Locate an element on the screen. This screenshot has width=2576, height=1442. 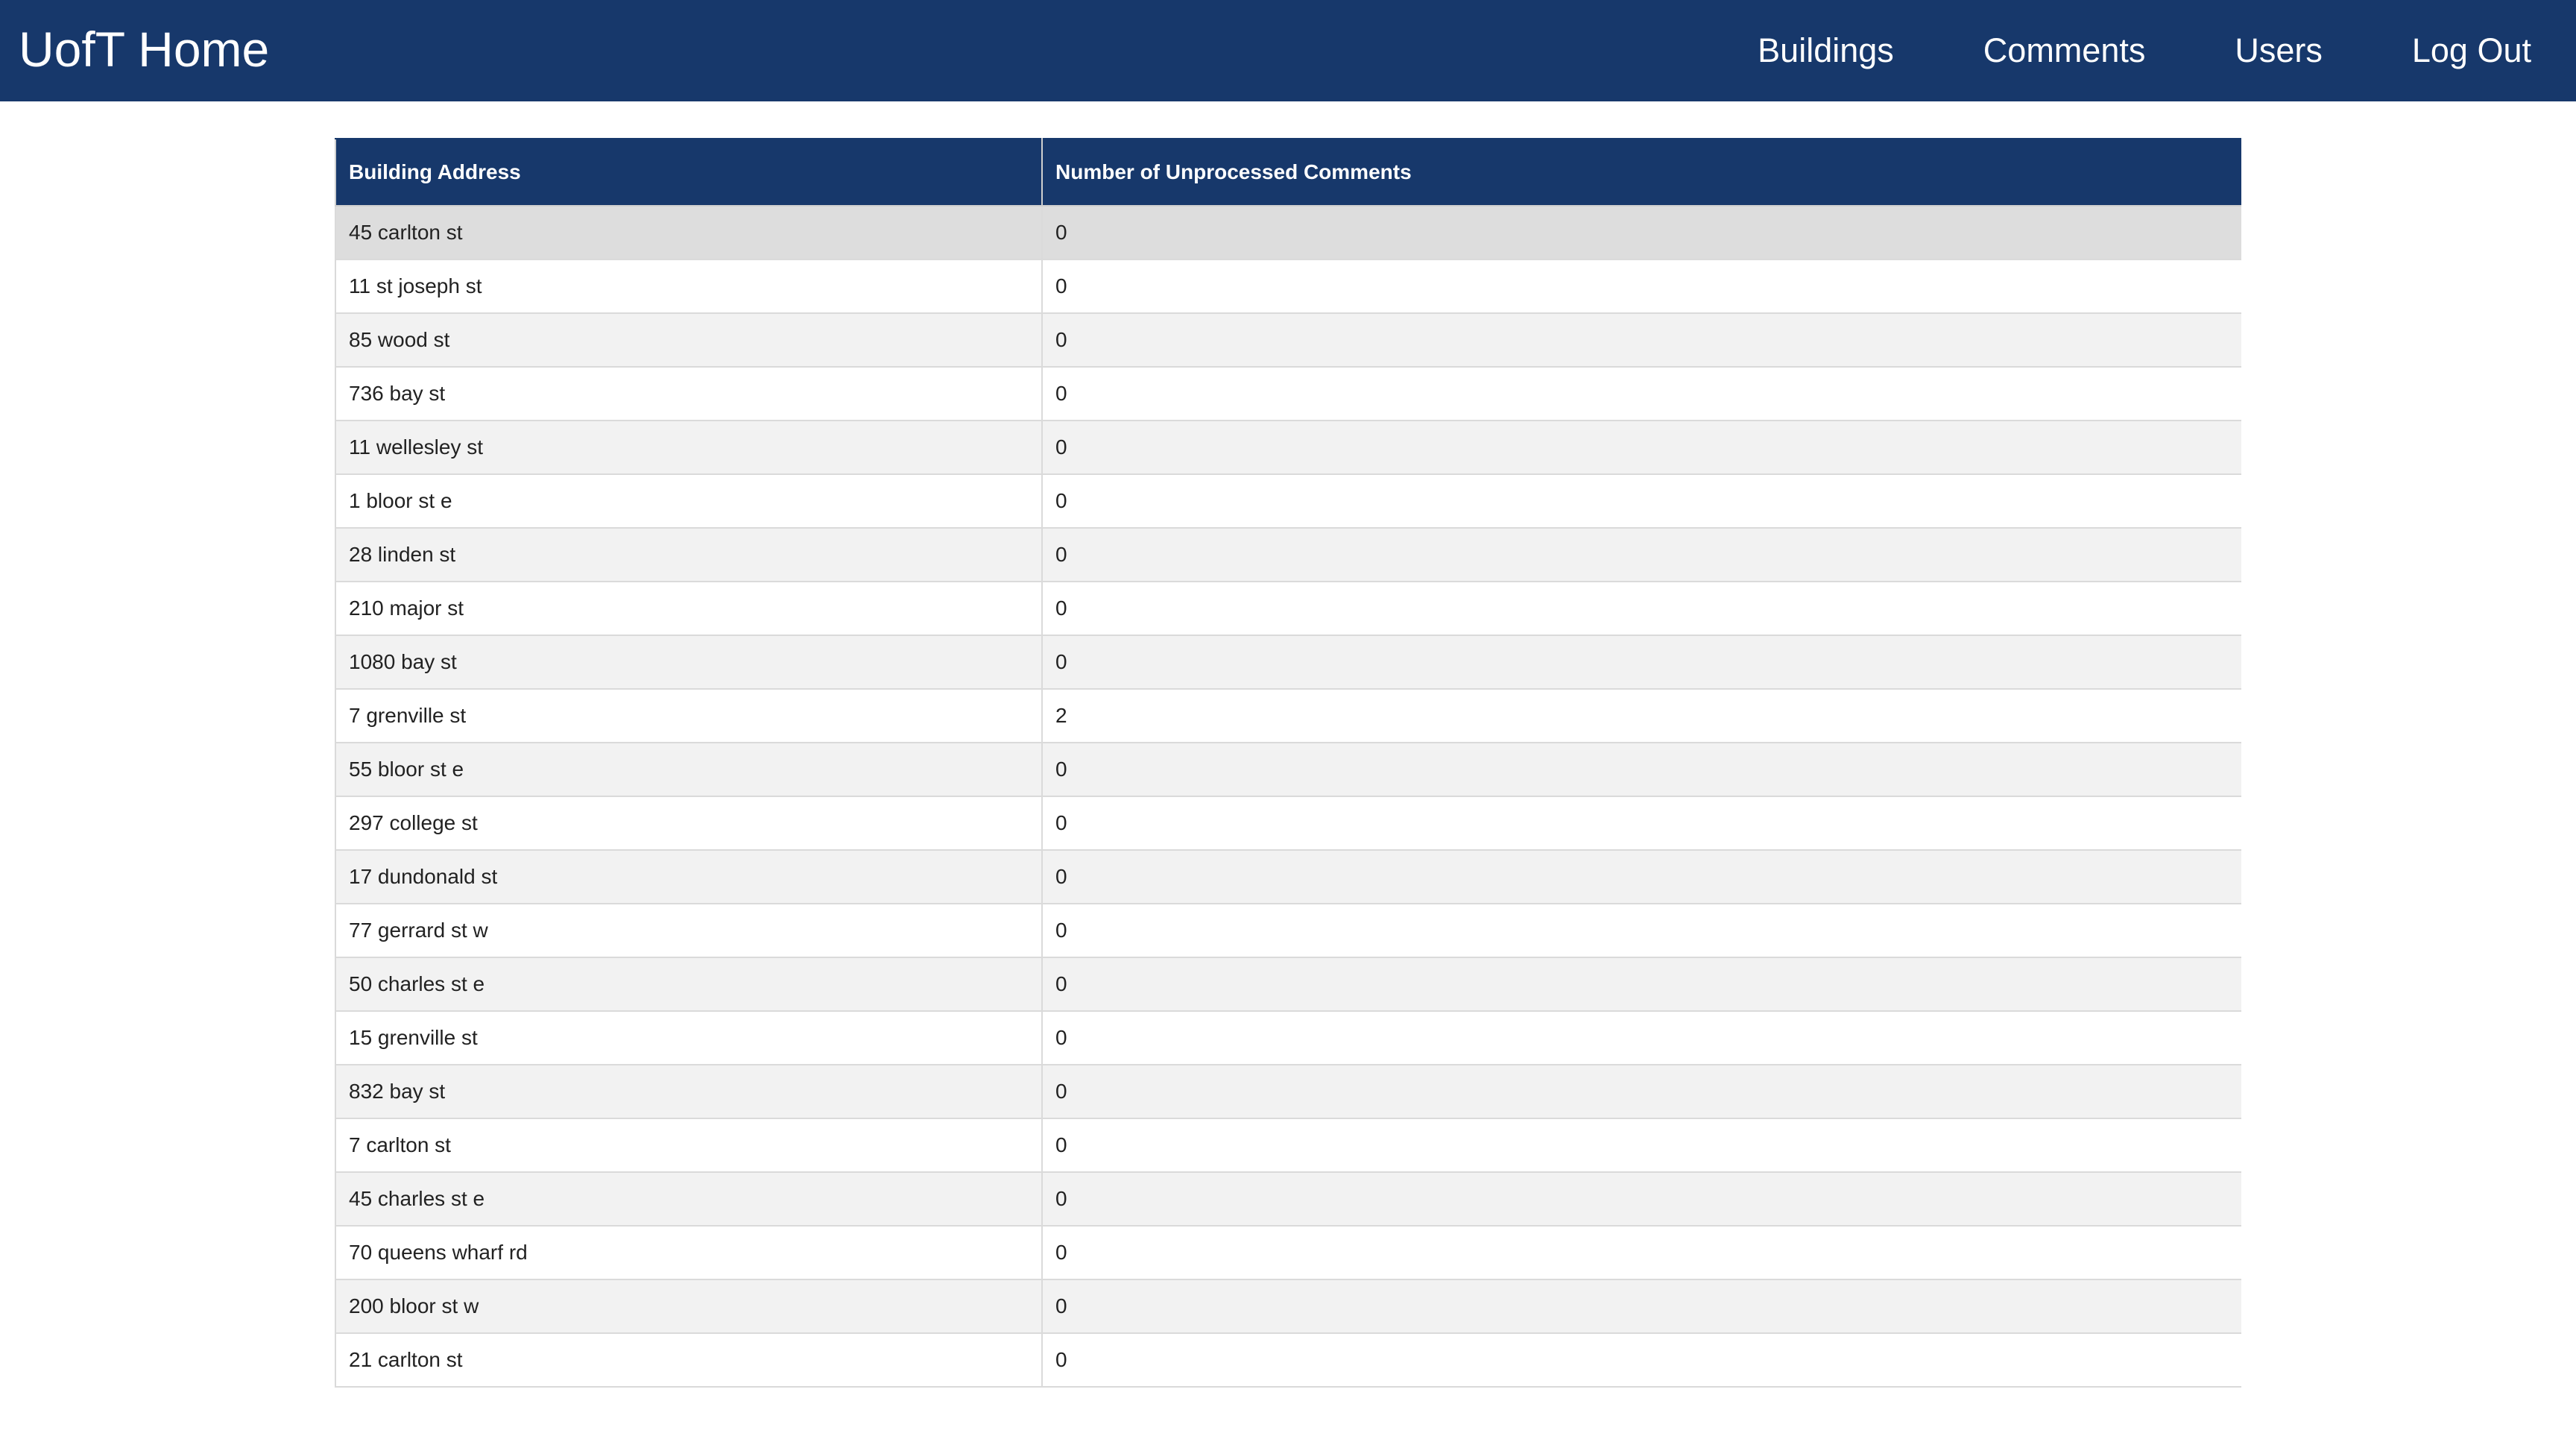
building-address-cell: 832 bay st is located at coordinates (689, 1091).